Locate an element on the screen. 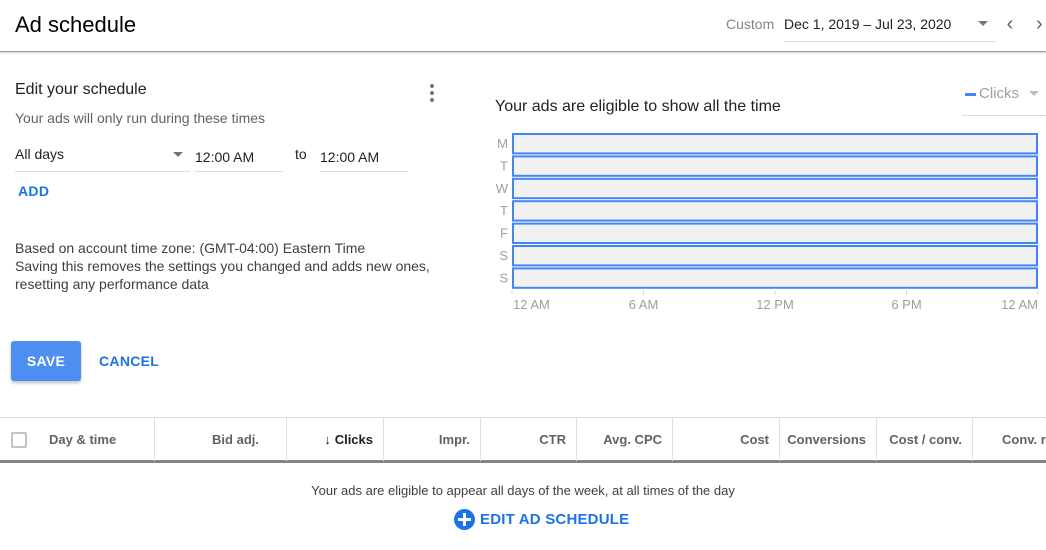 The width and height of the screenshot is (1046, 550). legend-swatch is located at coordinates (970, 94).